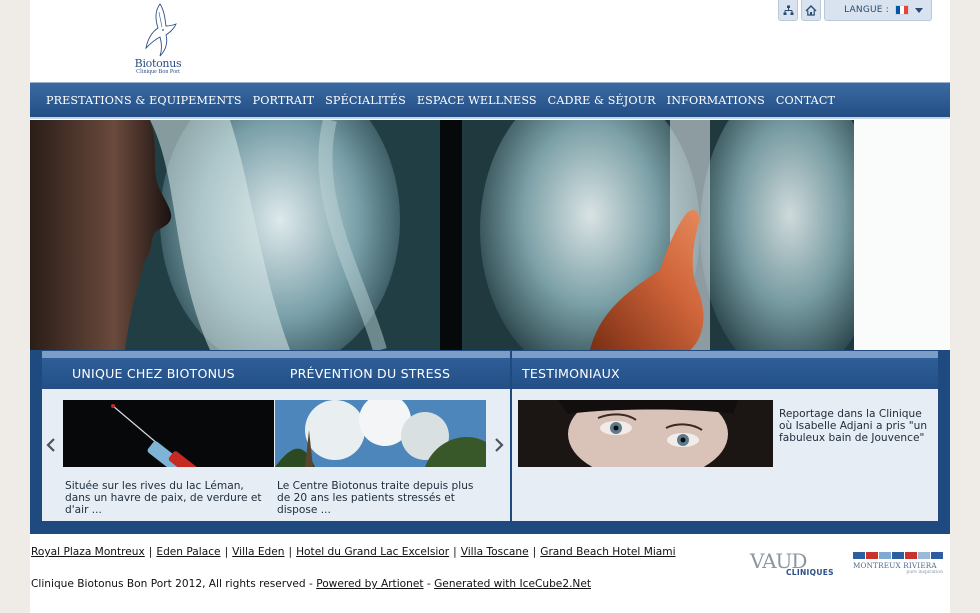 The image size is (980, 613). I want to click on chevron-down-icon, so click(919, 10).